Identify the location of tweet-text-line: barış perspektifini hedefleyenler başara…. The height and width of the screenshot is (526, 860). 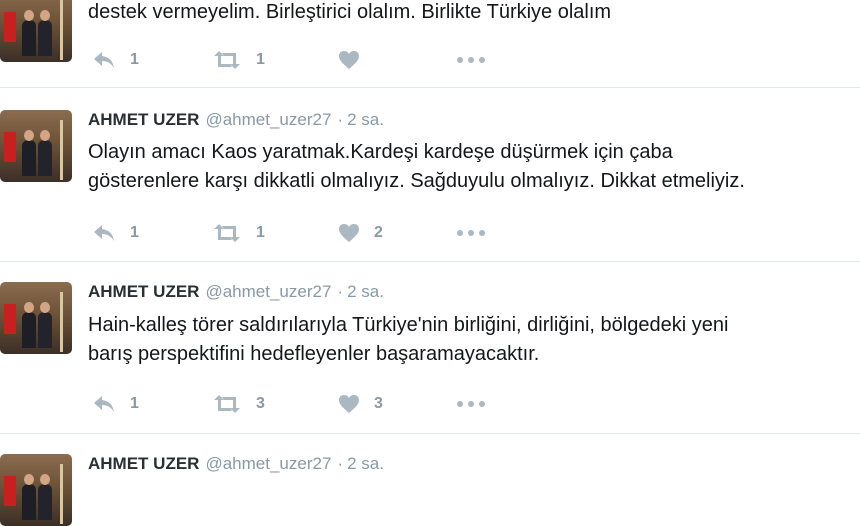
(314, 354).